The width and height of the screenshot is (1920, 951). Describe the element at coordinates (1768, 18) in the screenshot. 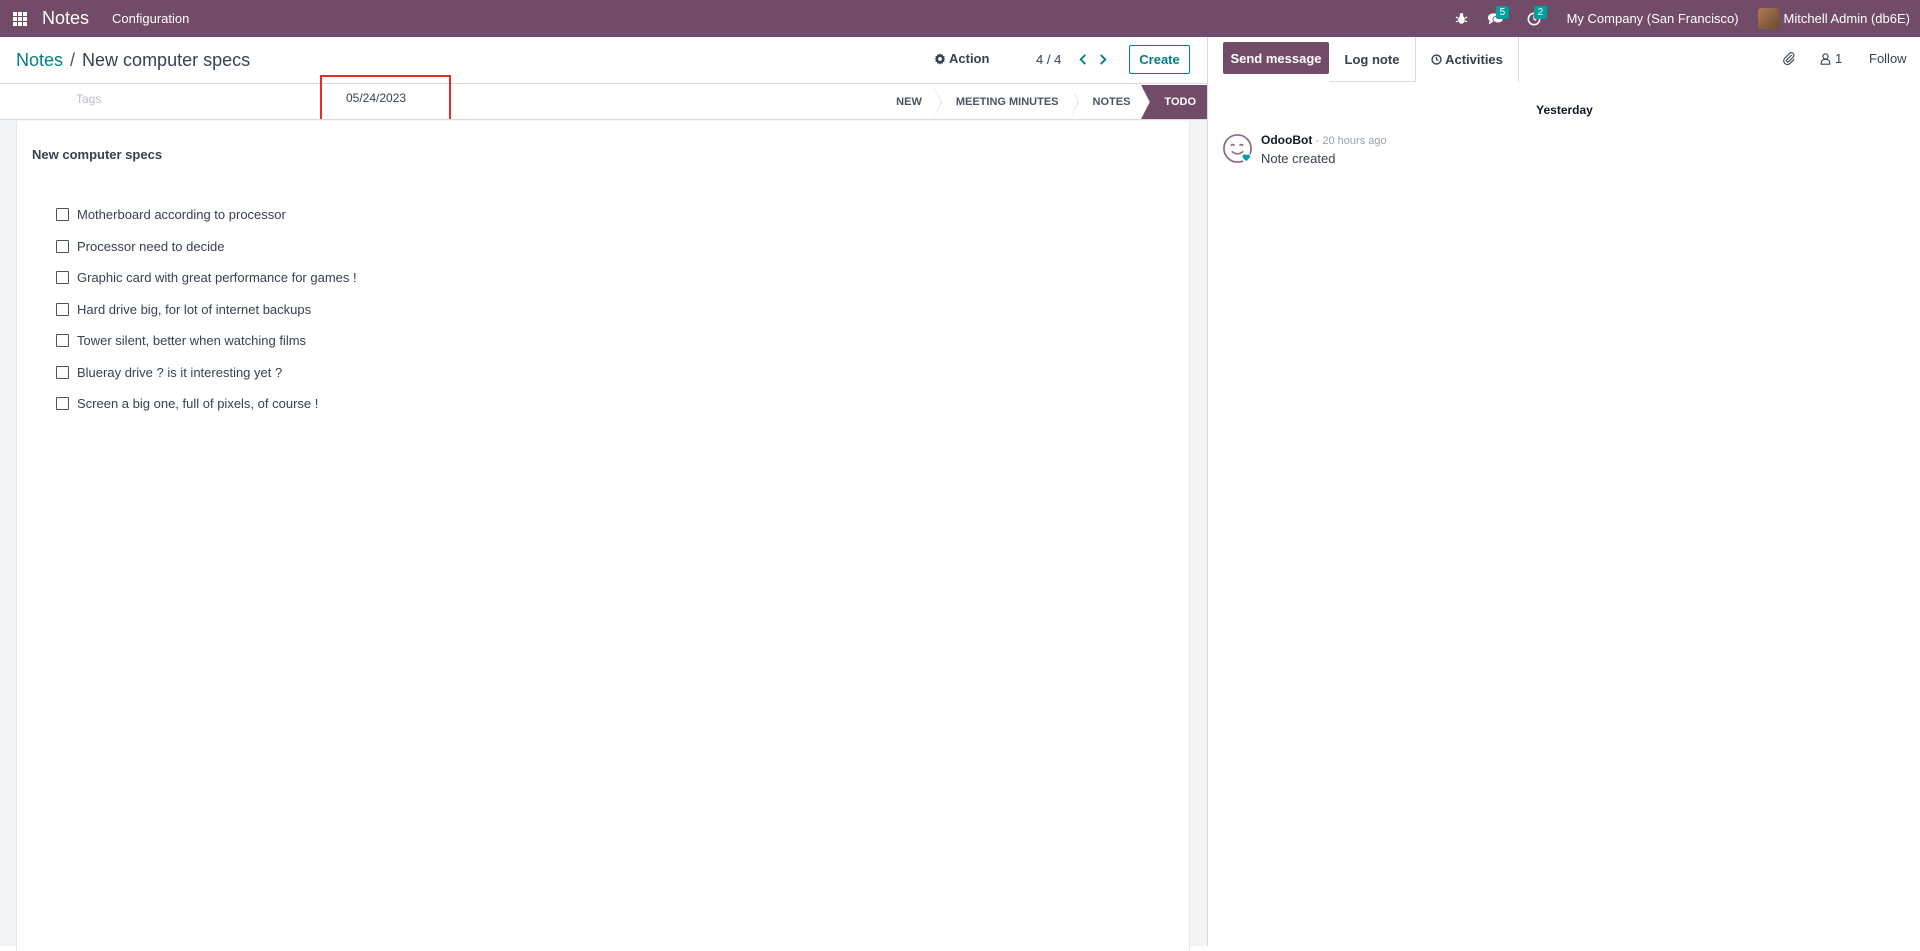

I see `user-avatar` at that location.